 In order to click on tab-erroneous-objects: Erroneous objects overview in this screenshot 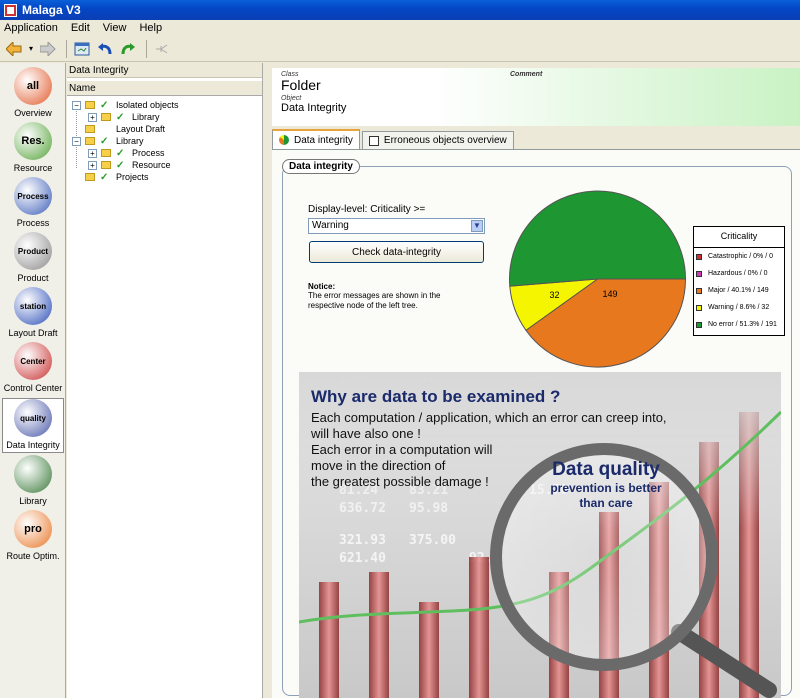, I will do `click(437, 140)`.